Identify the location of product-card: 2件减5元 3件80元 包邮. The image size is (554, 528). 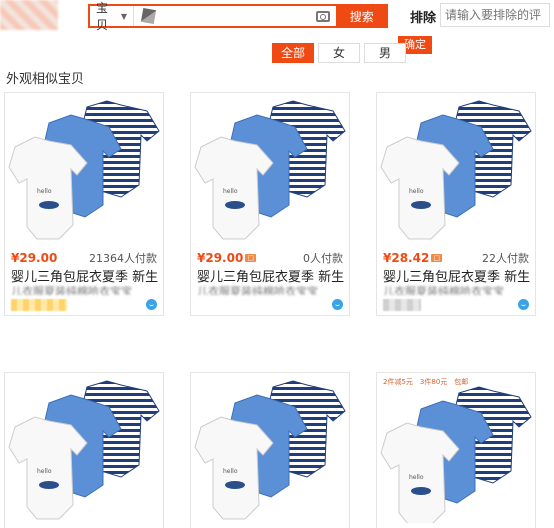
(456, 450).